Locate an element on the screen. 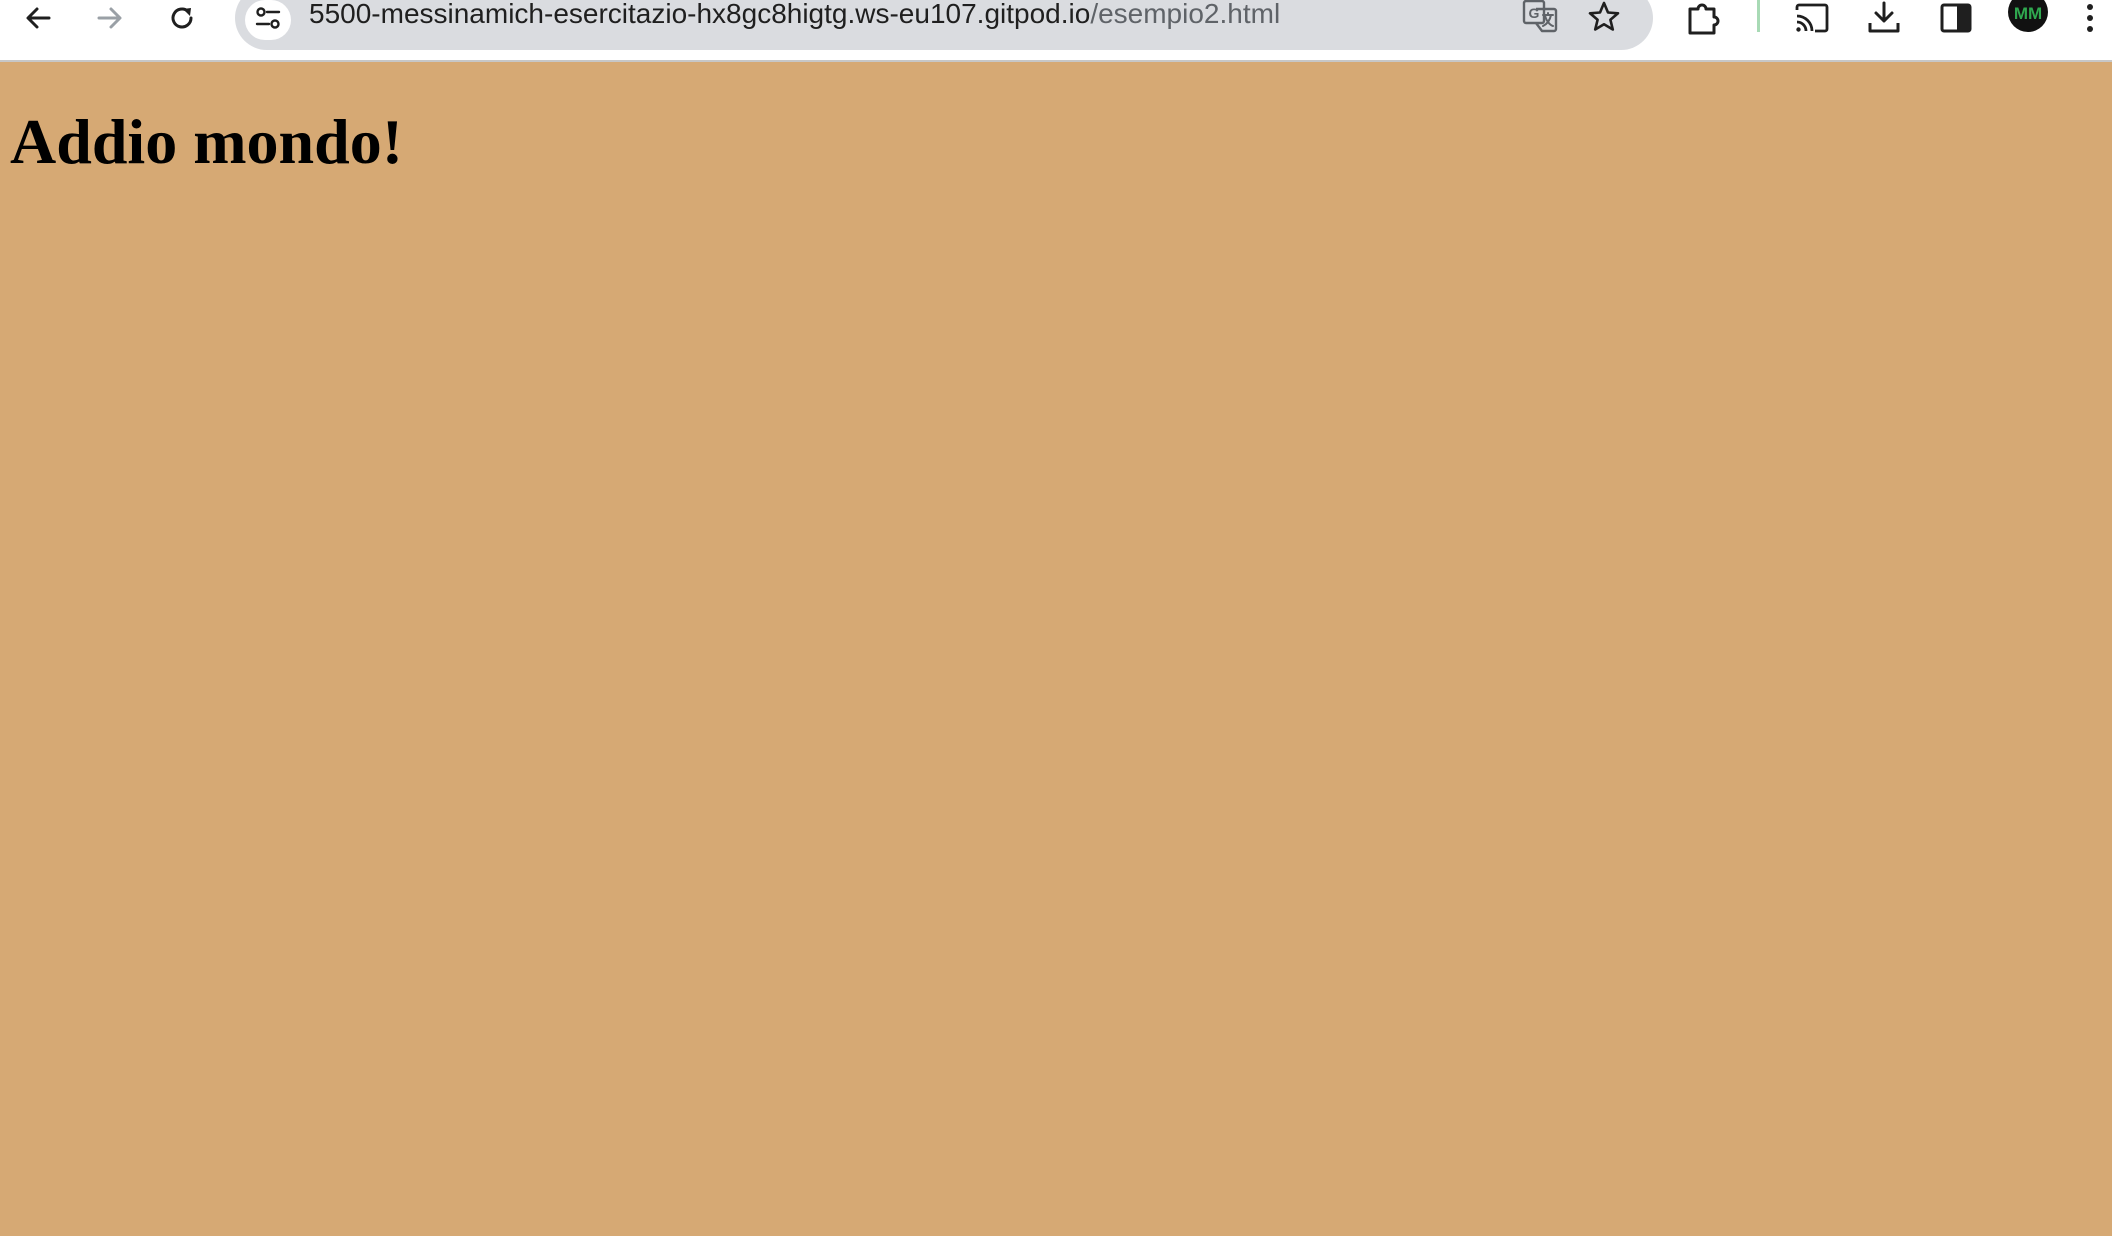  translate-icon: G is located at coordinates (1540, 19).